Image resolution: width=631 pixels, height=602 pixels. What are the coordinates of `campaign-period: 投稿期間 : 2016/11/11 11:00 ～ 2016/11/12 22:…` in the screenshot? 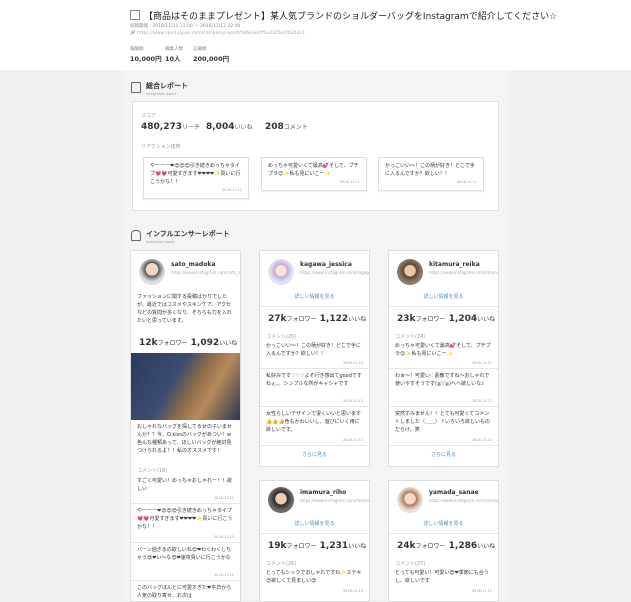 It's located at (185, 26).